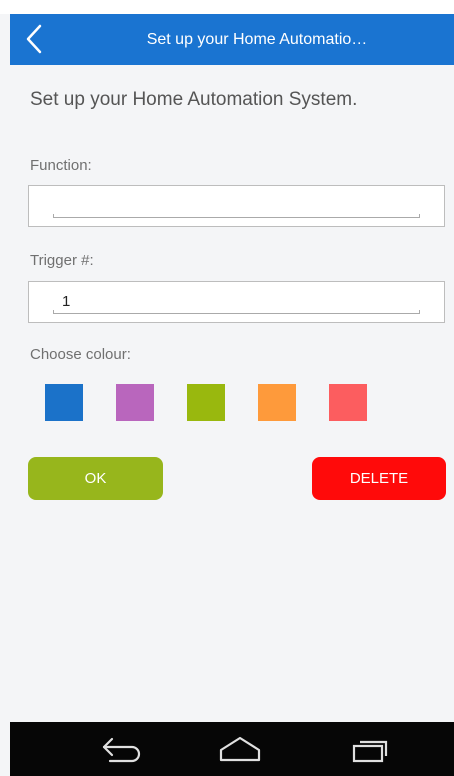 The image size is (454, 776). Describe the element at coordinates (370, 751) in the screenshot. I see `recents-icon` at that location.